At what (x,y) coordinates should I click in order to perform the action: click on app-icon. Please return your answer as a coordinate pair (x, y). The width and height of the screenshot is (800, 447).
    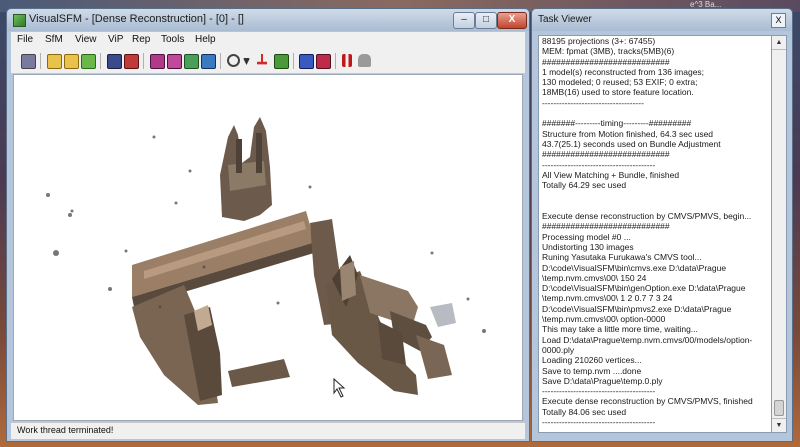
    Looking at the image, I should click on (19, 20).